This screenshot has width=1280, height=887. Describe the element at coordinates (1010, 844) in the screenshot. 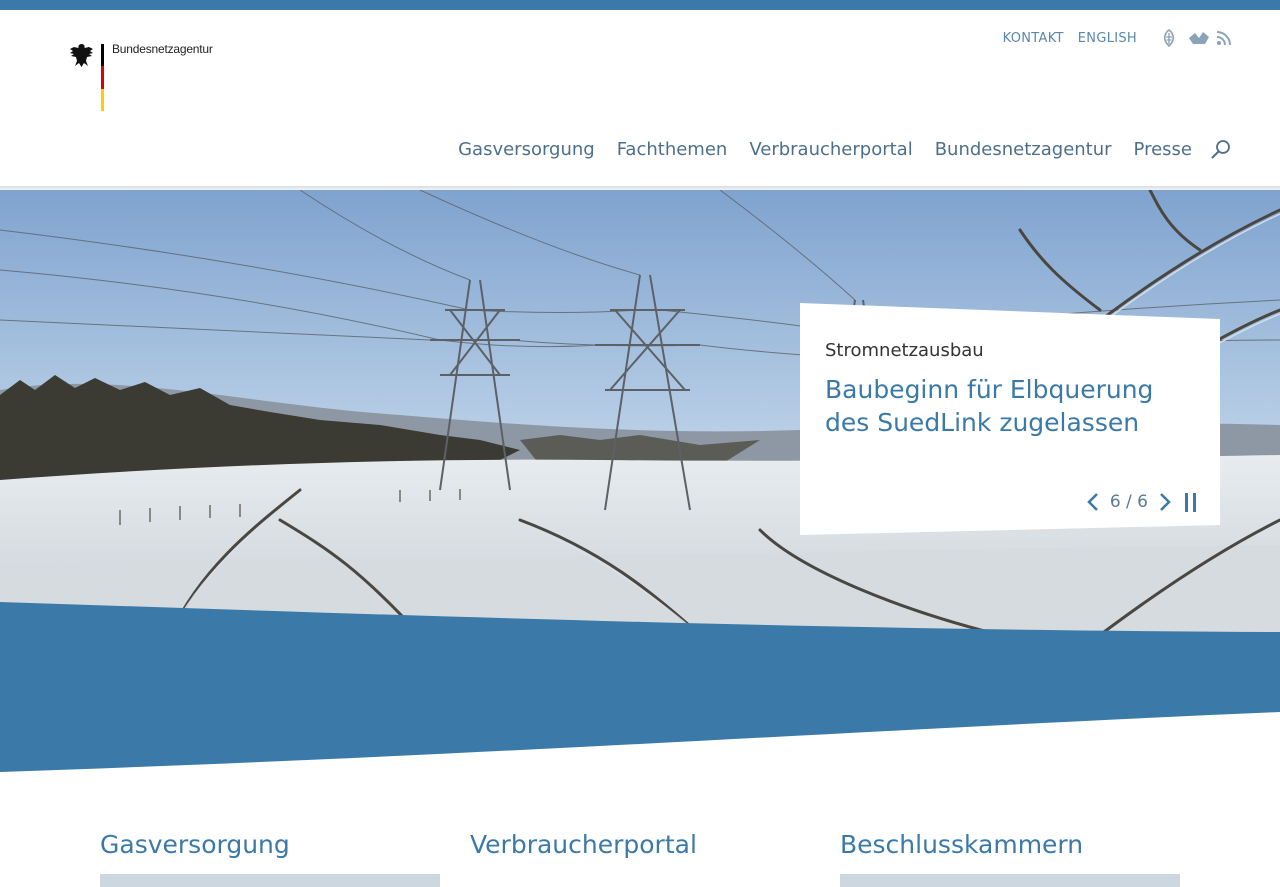

I see `section-title: Beschlusskammern` at that location.